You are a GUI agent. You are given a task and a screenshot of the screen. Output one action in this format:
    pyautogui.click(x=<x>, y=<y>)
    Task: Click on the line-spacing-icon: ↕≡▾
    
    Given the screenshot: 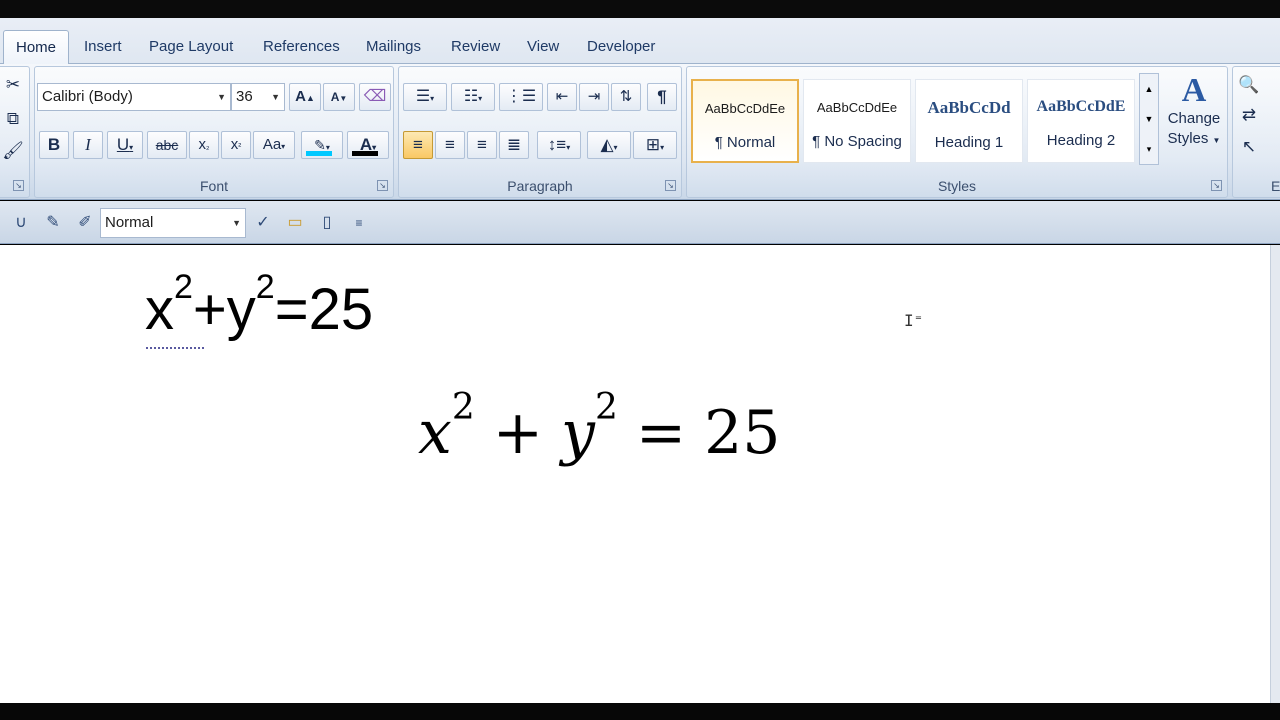 What is the action you would take?
    pyautogui.click(x=559, y=145)
    